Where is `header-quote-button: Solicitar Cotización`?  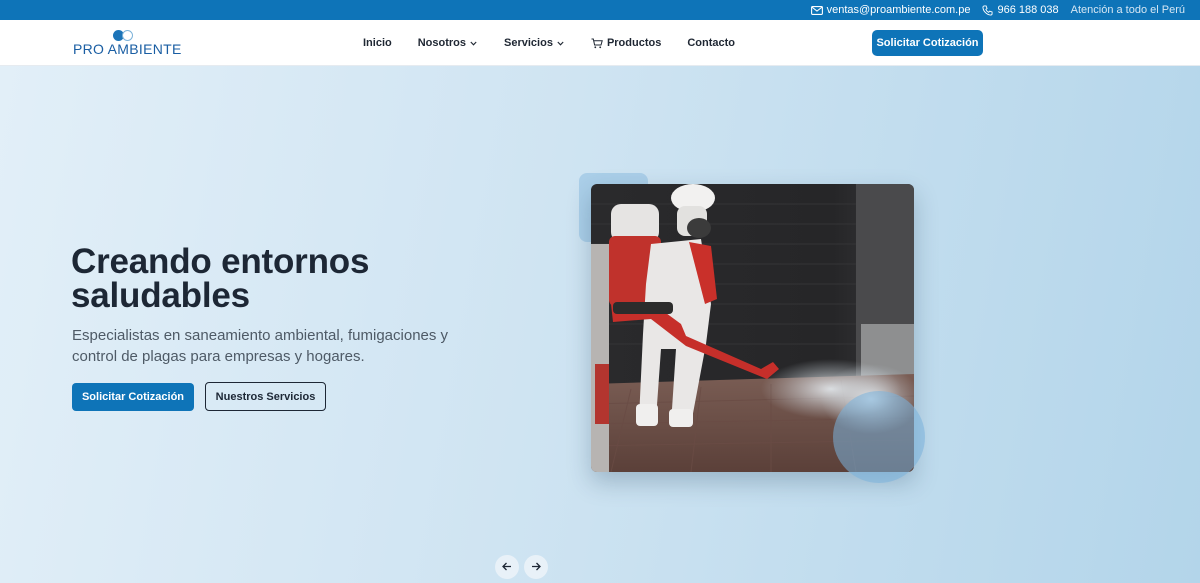 header-quote-button: Solicitar Cotización is located at coordinates (927, 43).